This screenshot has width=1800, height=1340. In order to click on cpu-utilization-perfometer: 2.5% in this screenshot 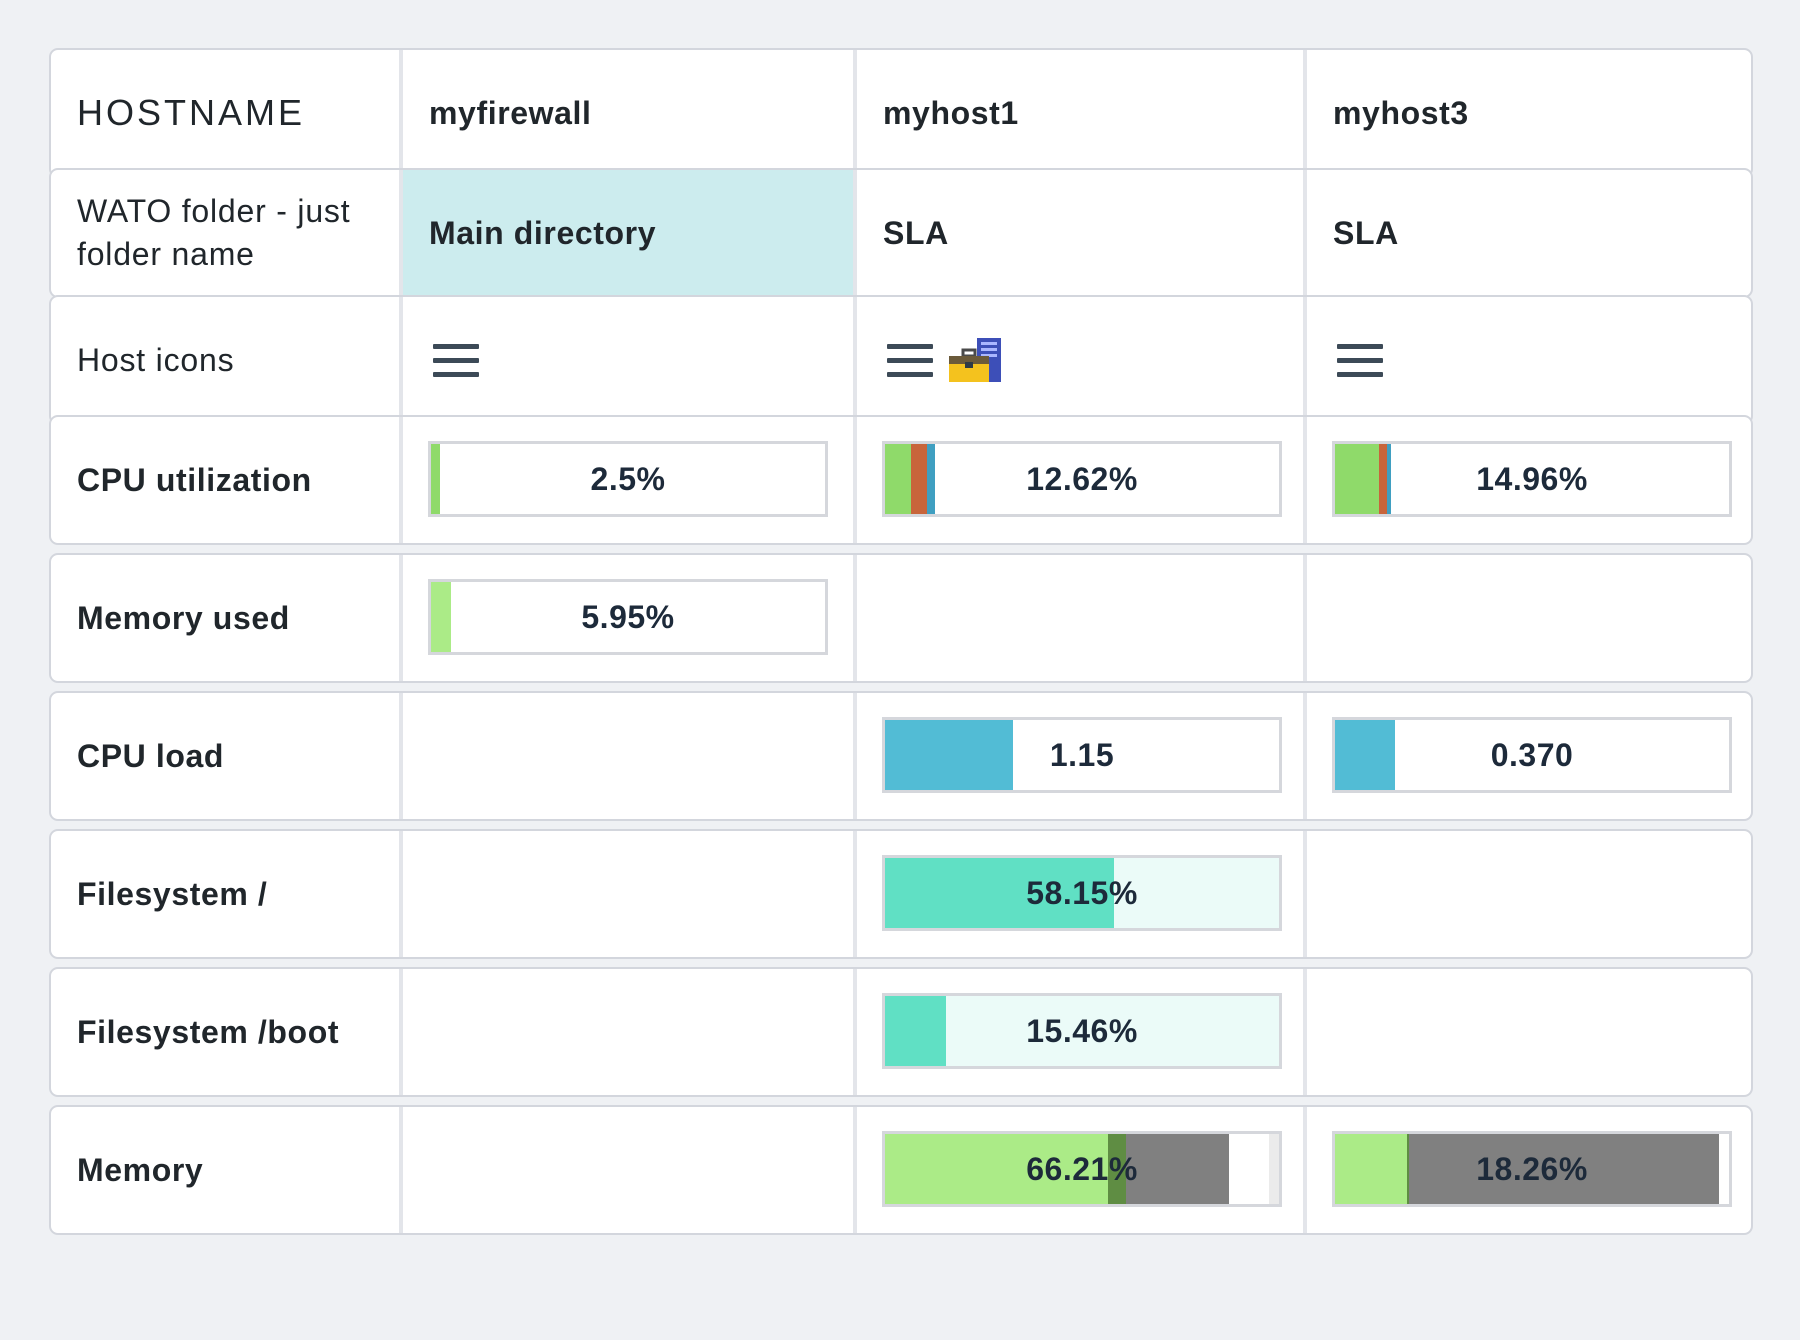, I will do `click(628, 479)`.